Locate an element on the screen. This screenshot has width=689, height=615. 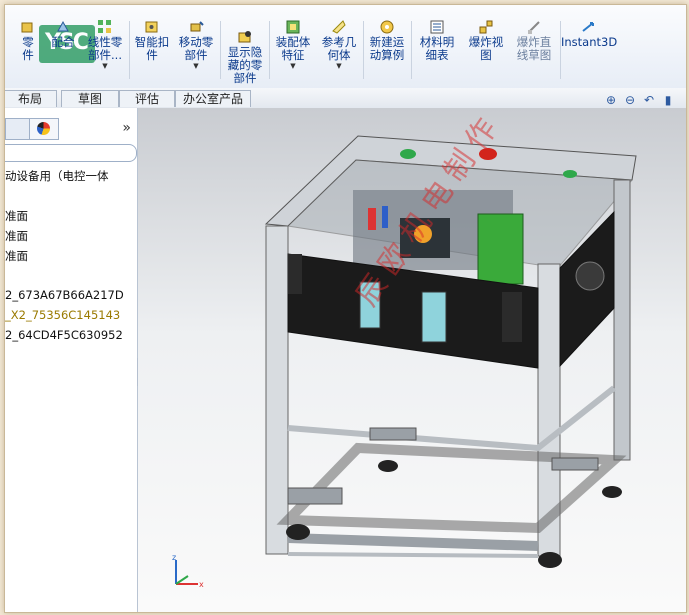
ribbon-linear-pattern: 线性零 部件... ▼ is located at coordinates (105, 51).